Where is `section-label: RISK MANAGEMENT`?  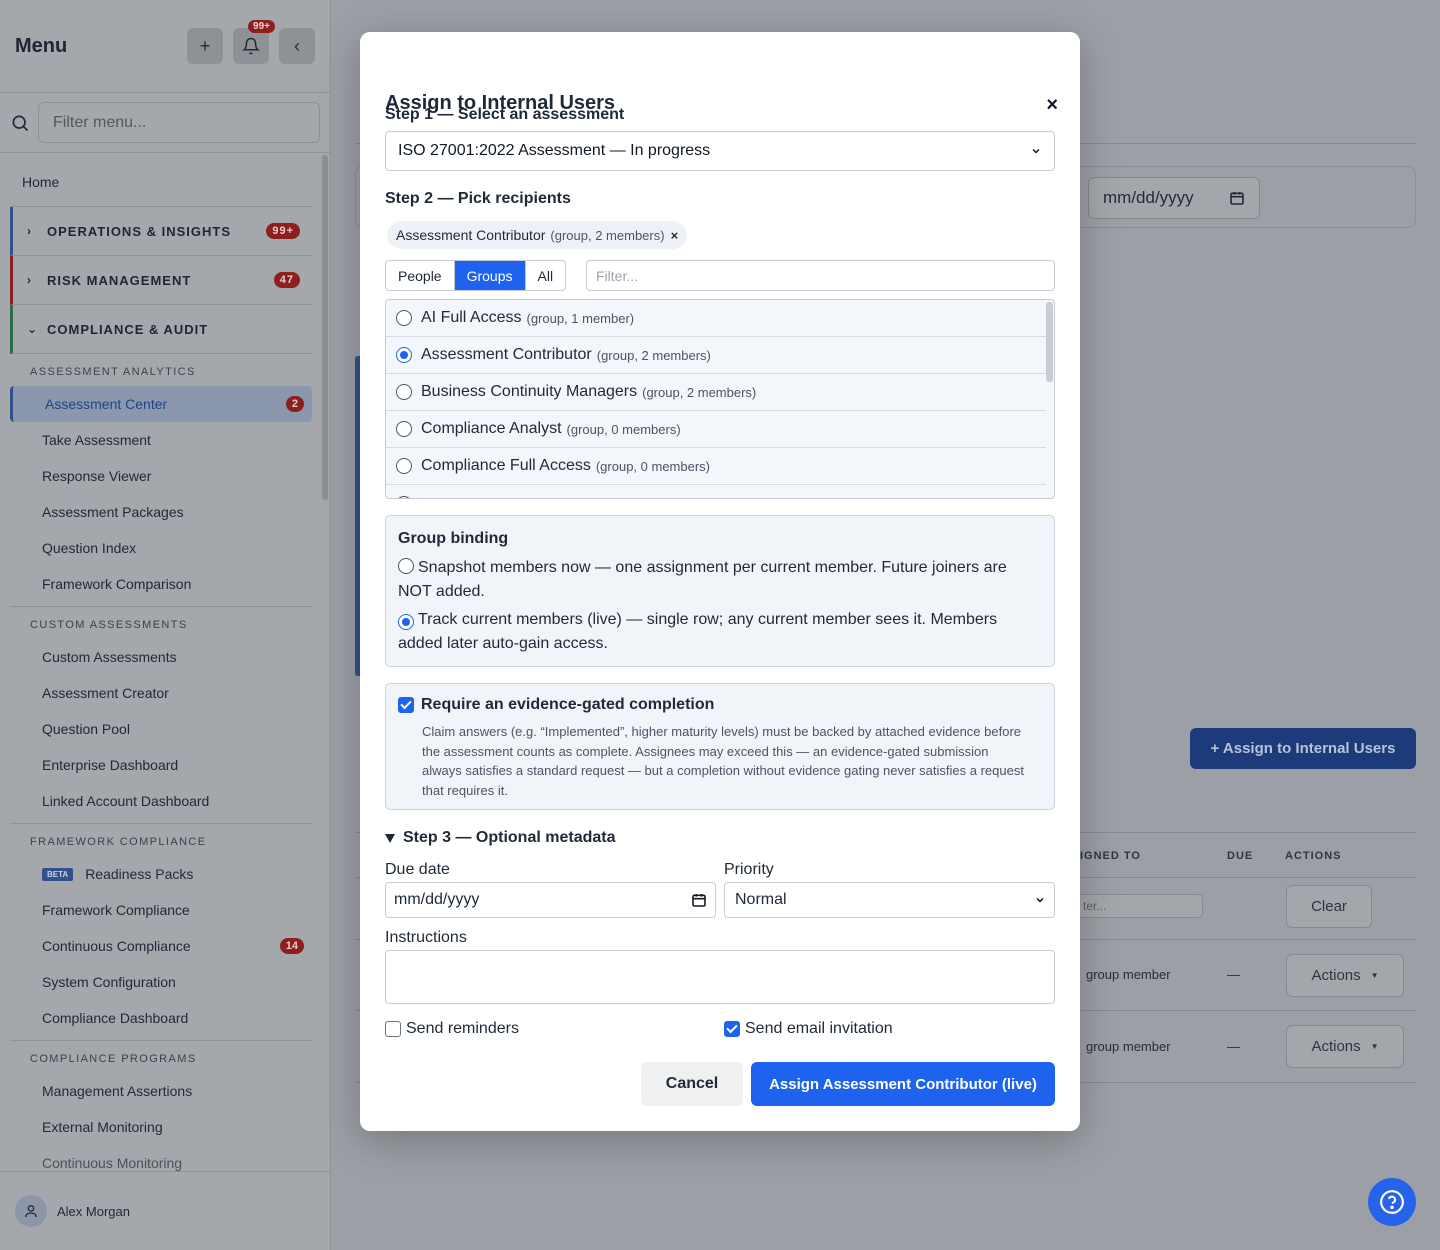
section-label: RISK MANAGEMENT is located at coordinates (119, 280).